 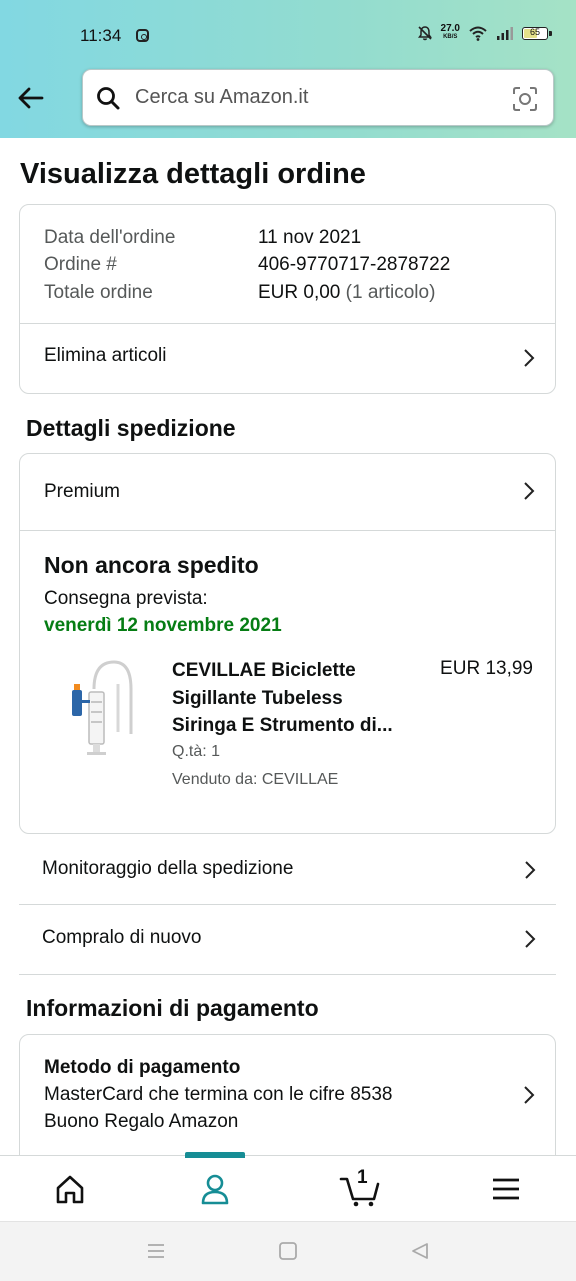 What do you see at coordinates (310, 237) in the screenshot?
I see `order-date-value: 11 nov 2021` at bounding box center [310, 237].